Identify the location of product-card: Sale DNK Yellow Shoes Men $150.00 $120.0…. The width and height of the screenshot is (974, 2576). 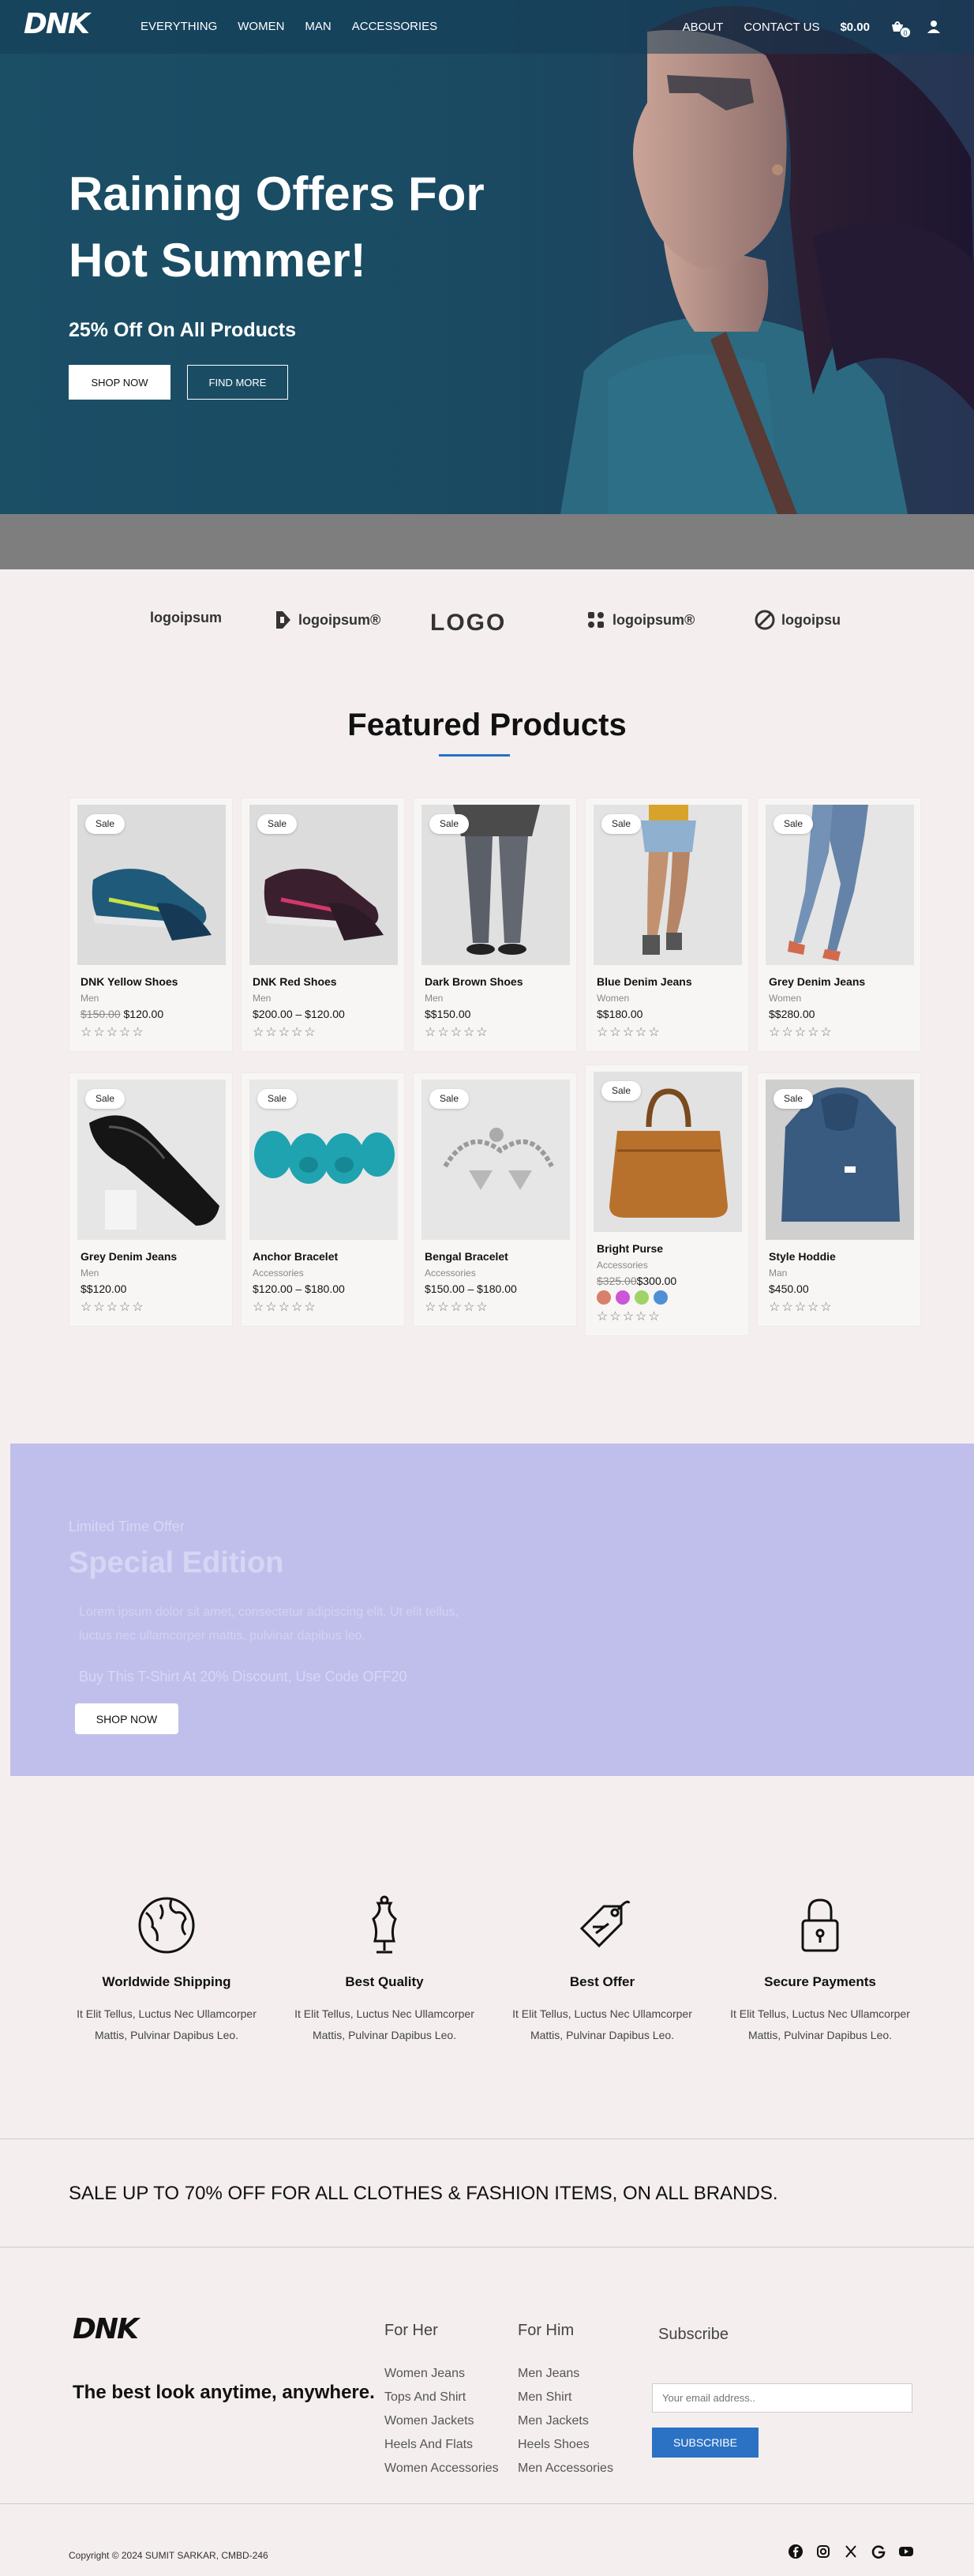
(151, 925).